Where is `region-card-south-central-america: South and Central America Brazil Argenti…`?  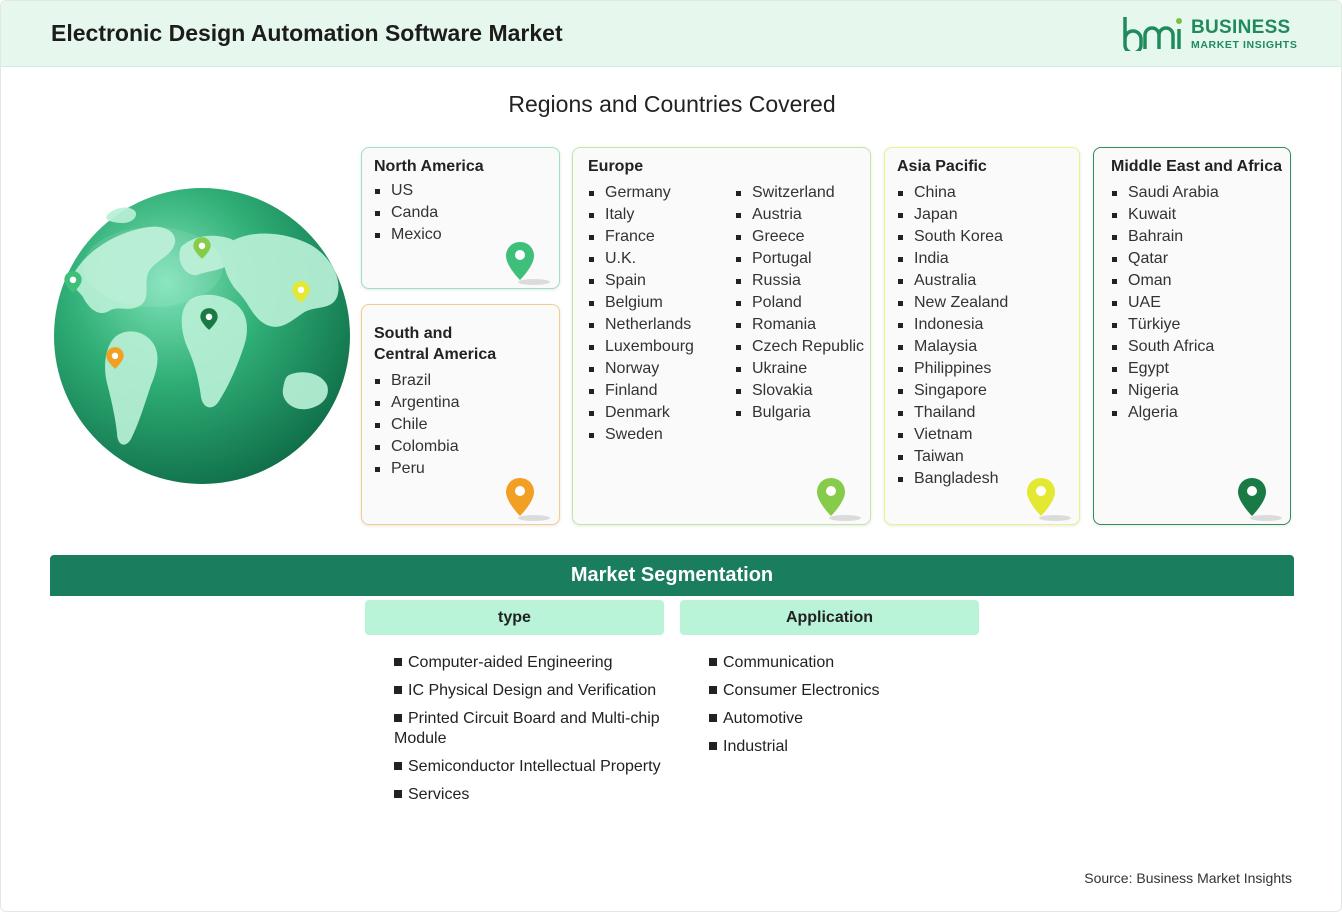 region-card-south-central-america: South and Central America Brazil Argenti… is located at coordinates (460, 414).